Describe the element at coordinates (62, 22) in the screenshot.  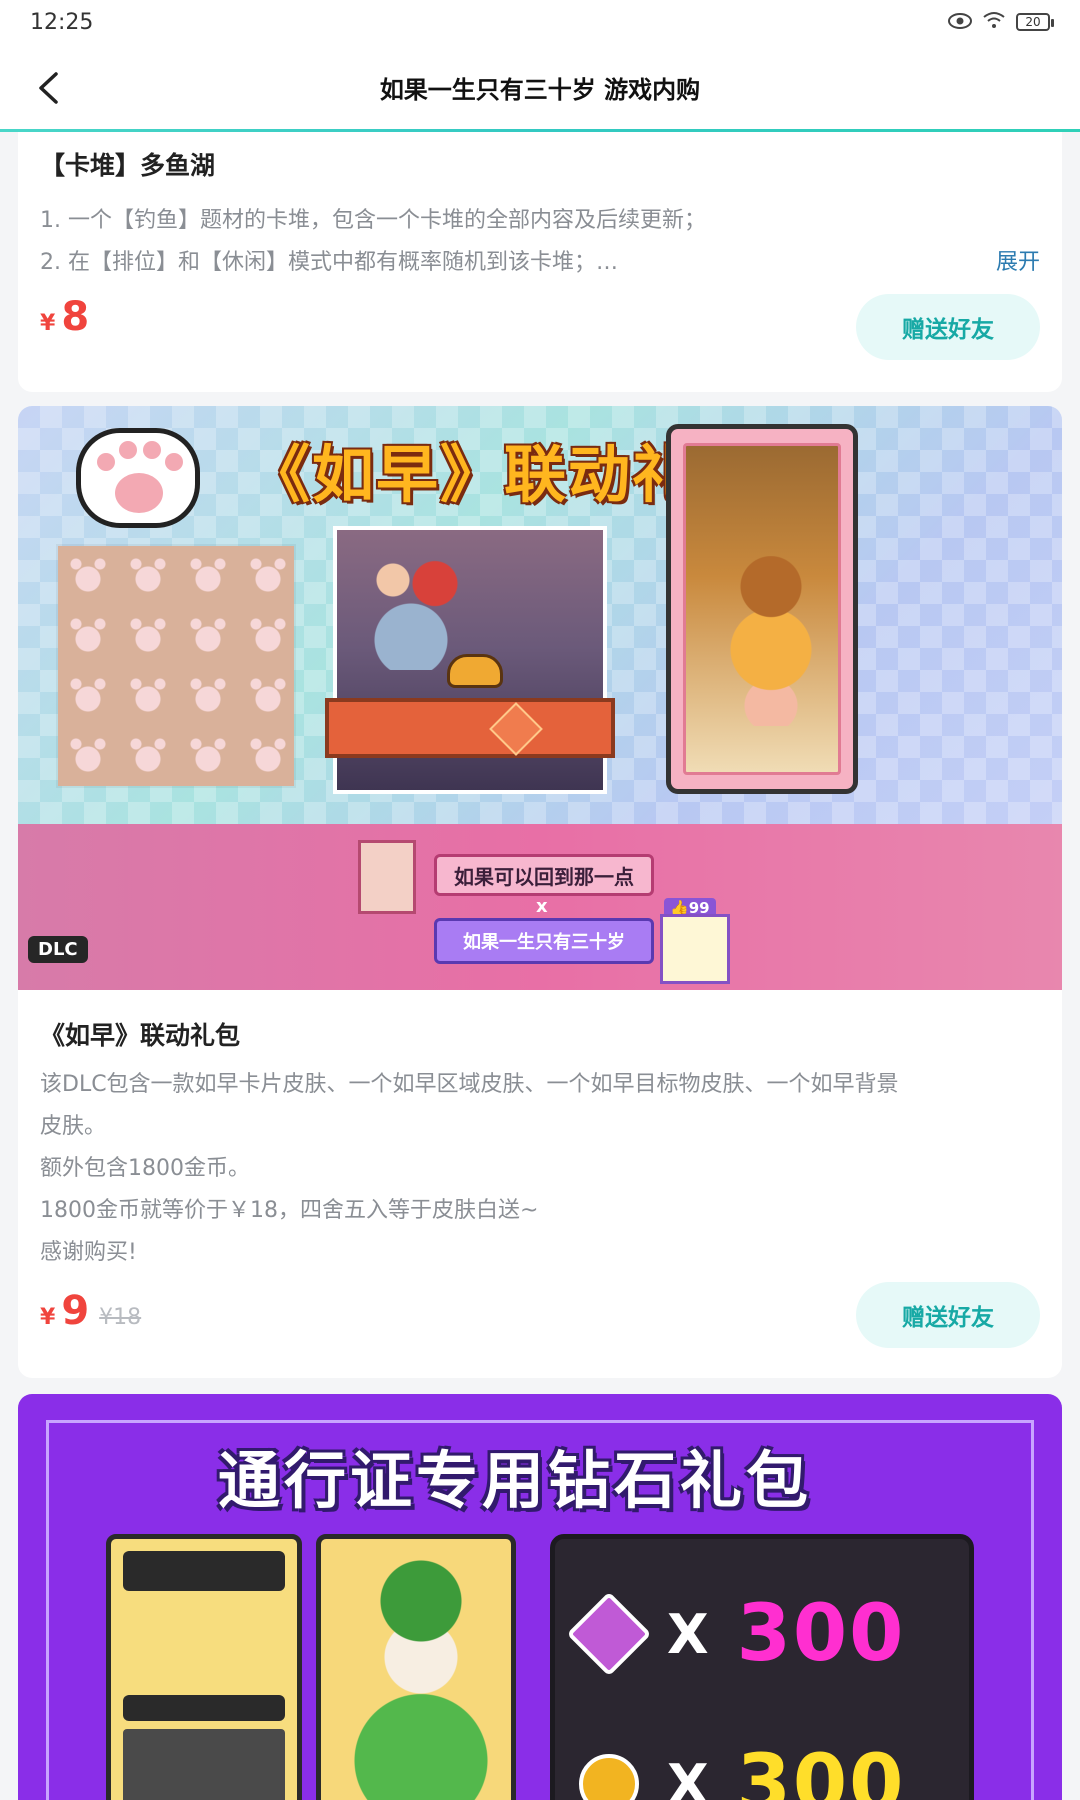
I see `status-time: 12:25` at that location.